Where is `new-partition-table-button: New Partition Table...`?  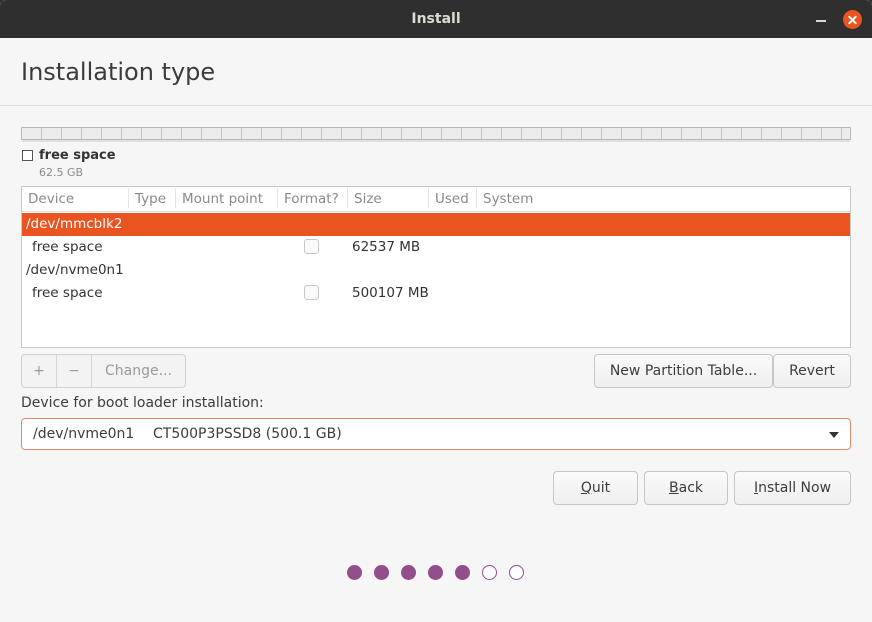 new-partition-table-button: New Partition Table... is located at coordinates (683, 371).